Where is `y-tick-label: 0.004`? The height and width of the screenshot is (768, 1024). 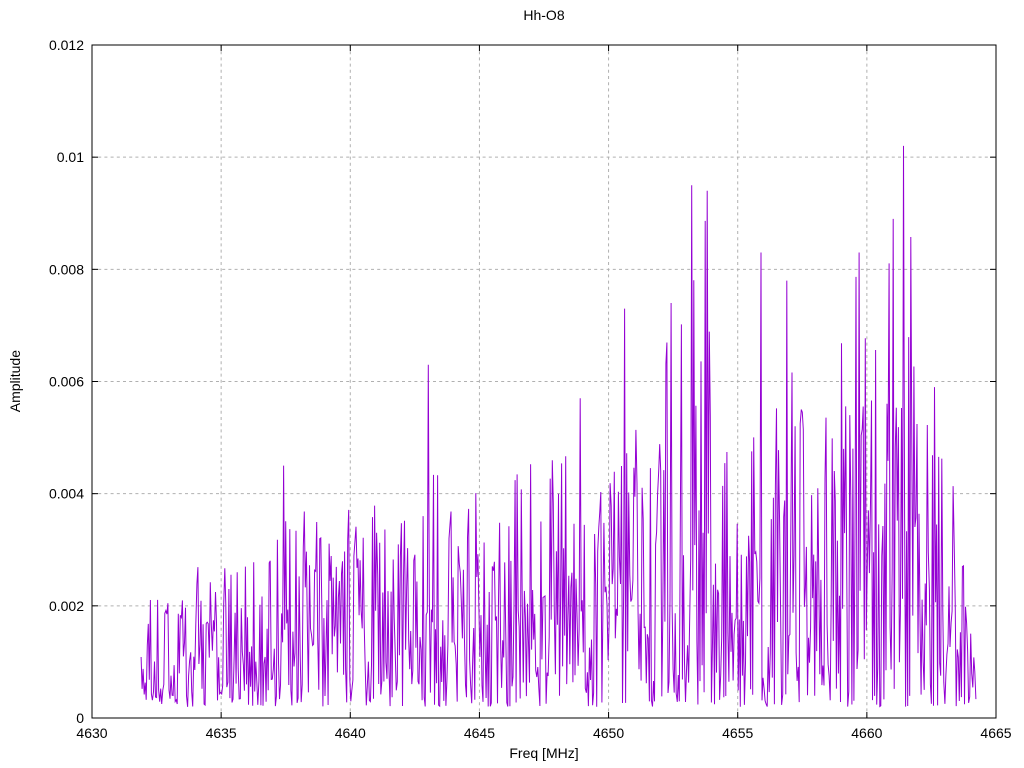 y-tick-label: 0.004 is located at coordinates (66, 494).